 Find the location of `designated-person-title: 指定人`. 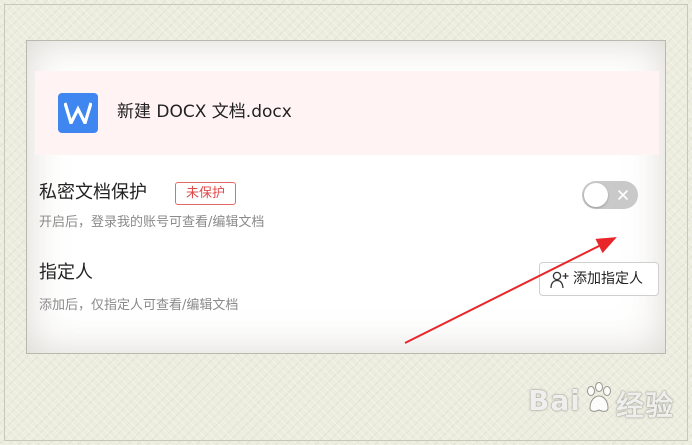

designated-person-title: 指定人 is located at coordinates (66, 272).